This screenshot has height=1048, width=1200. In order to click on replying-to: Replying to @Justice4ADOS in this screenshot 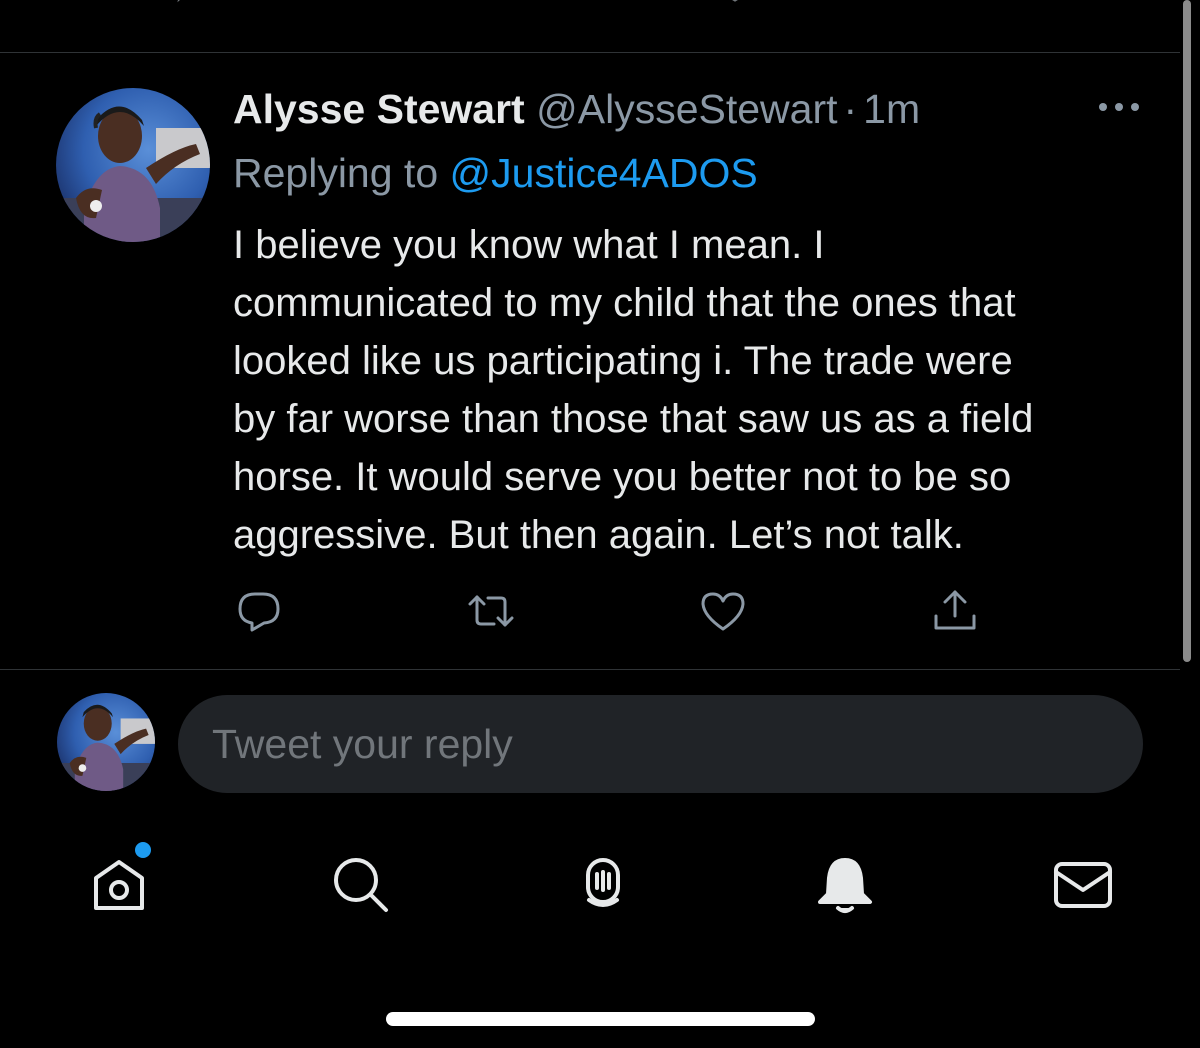, I will do `click(495, 173)`.